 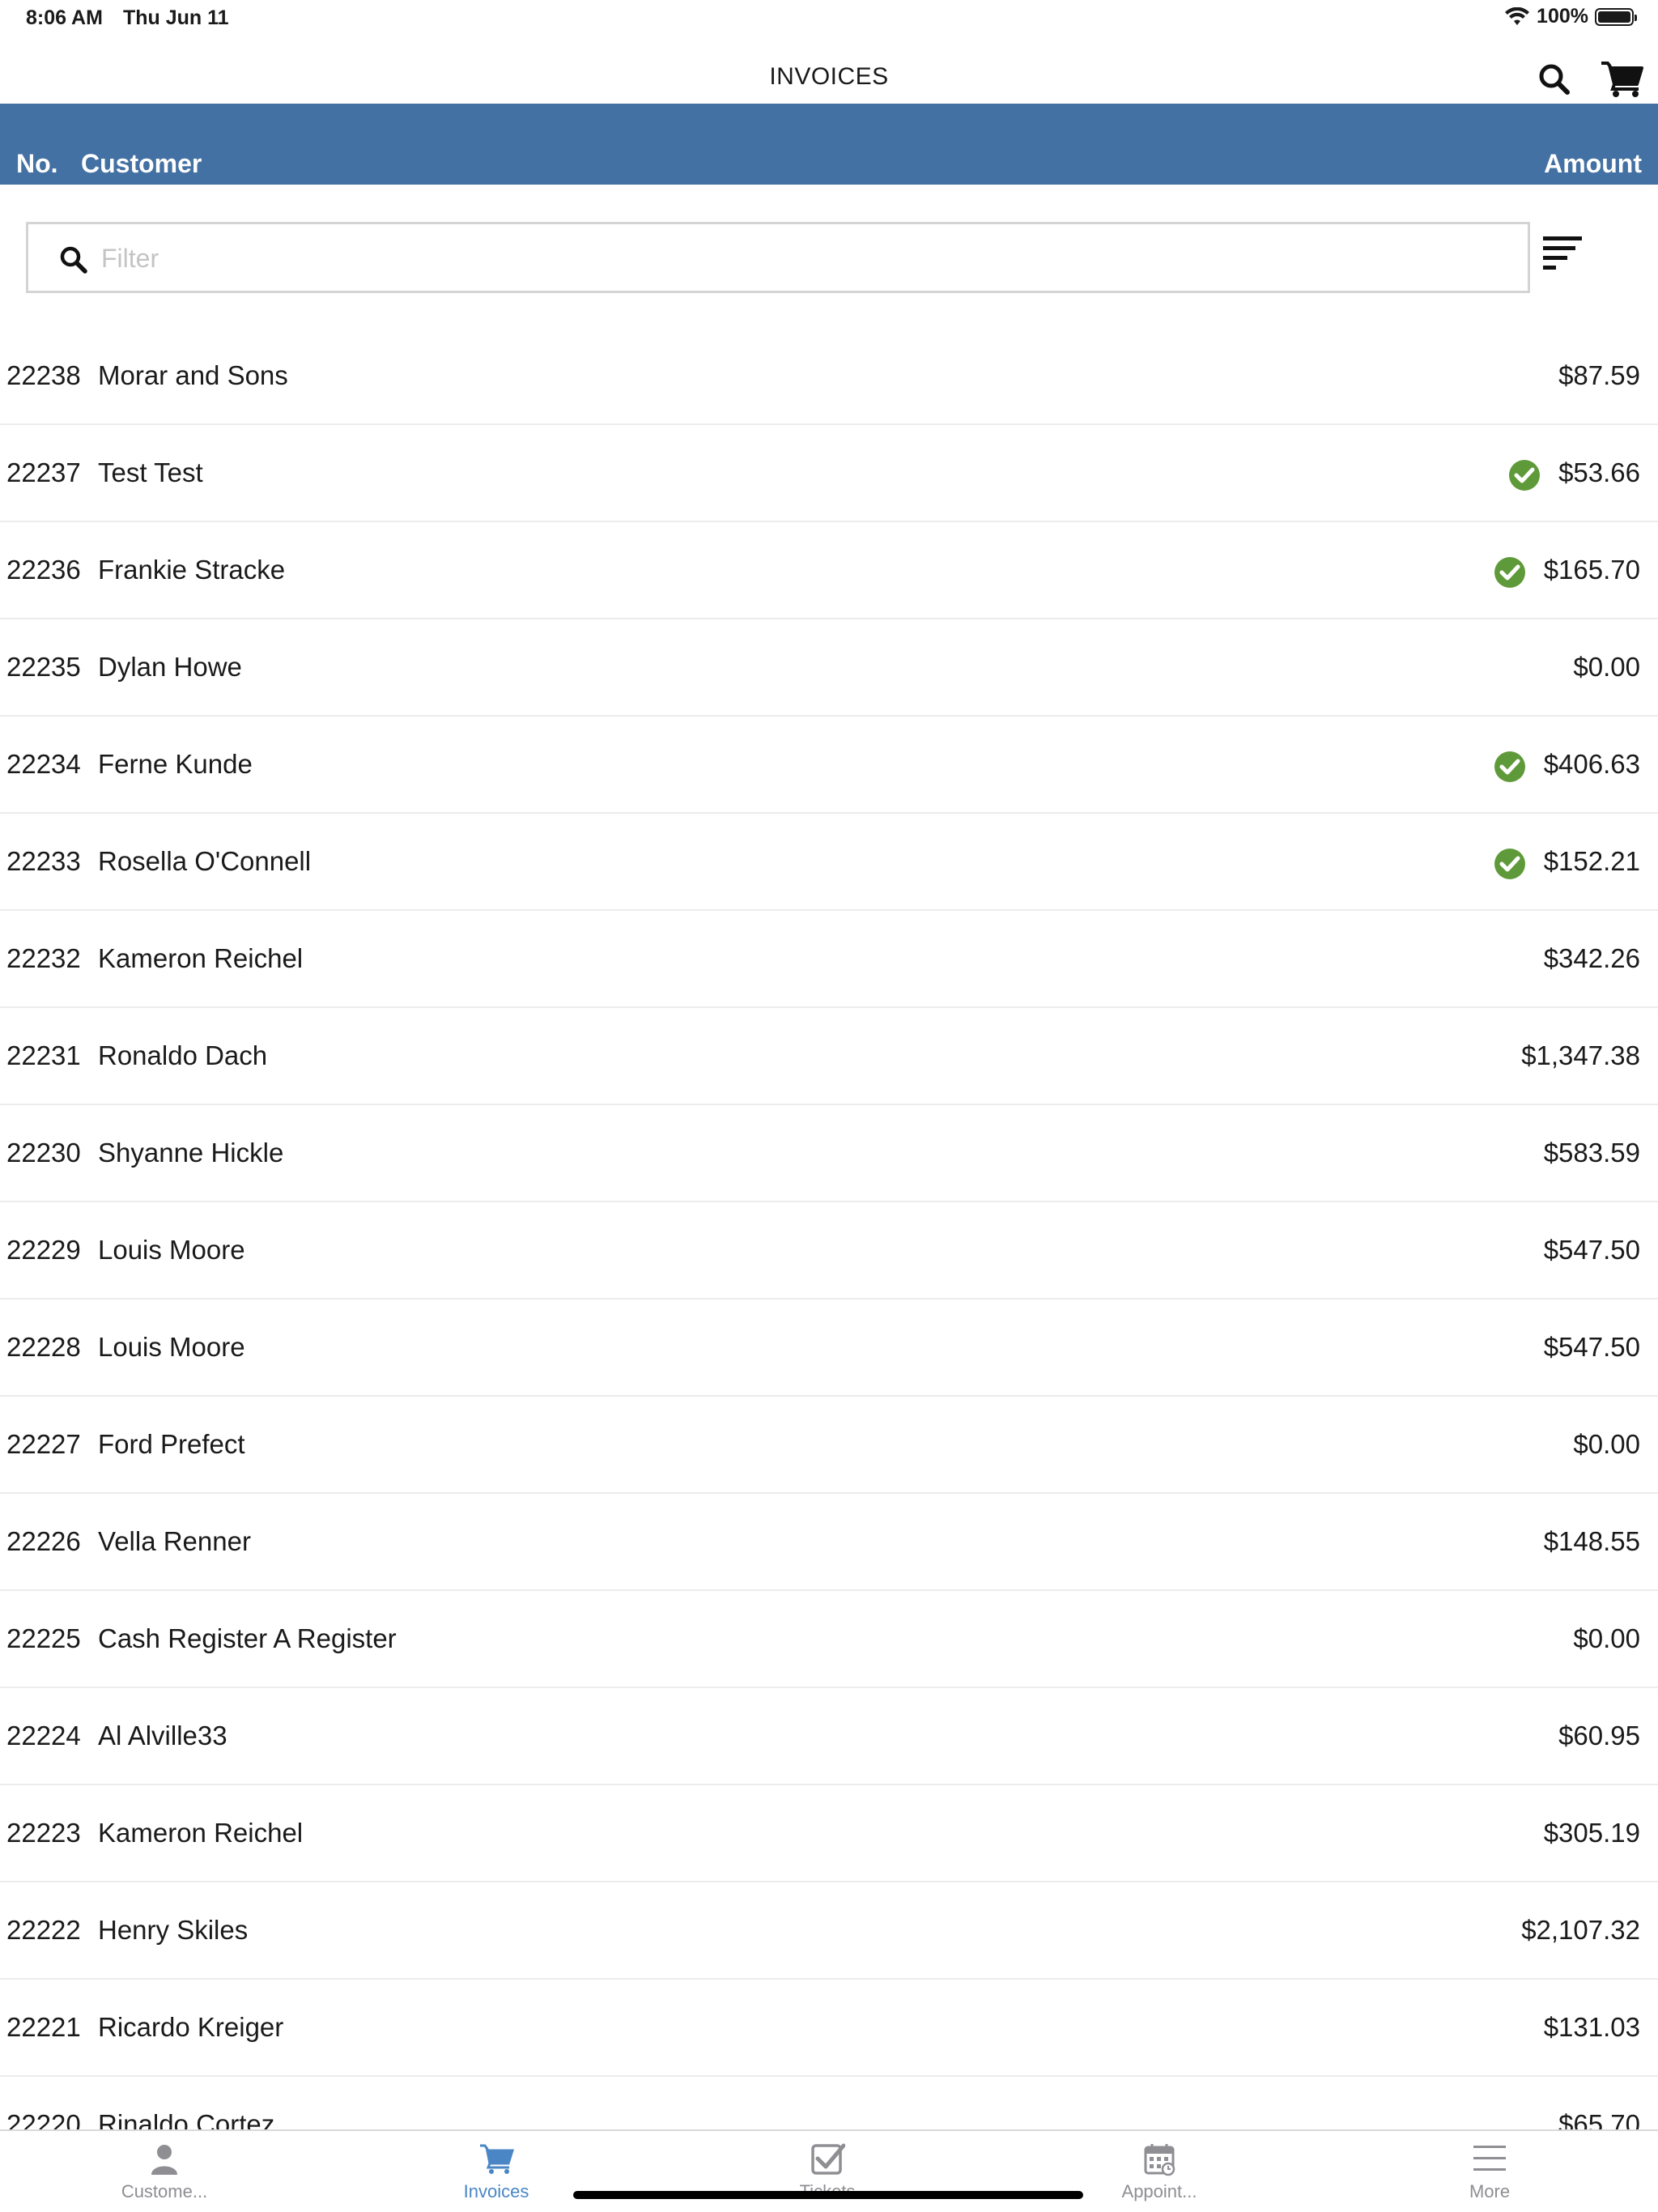 I want to click on invoice-amount: $305.19, so click(x=1591, y=1833).